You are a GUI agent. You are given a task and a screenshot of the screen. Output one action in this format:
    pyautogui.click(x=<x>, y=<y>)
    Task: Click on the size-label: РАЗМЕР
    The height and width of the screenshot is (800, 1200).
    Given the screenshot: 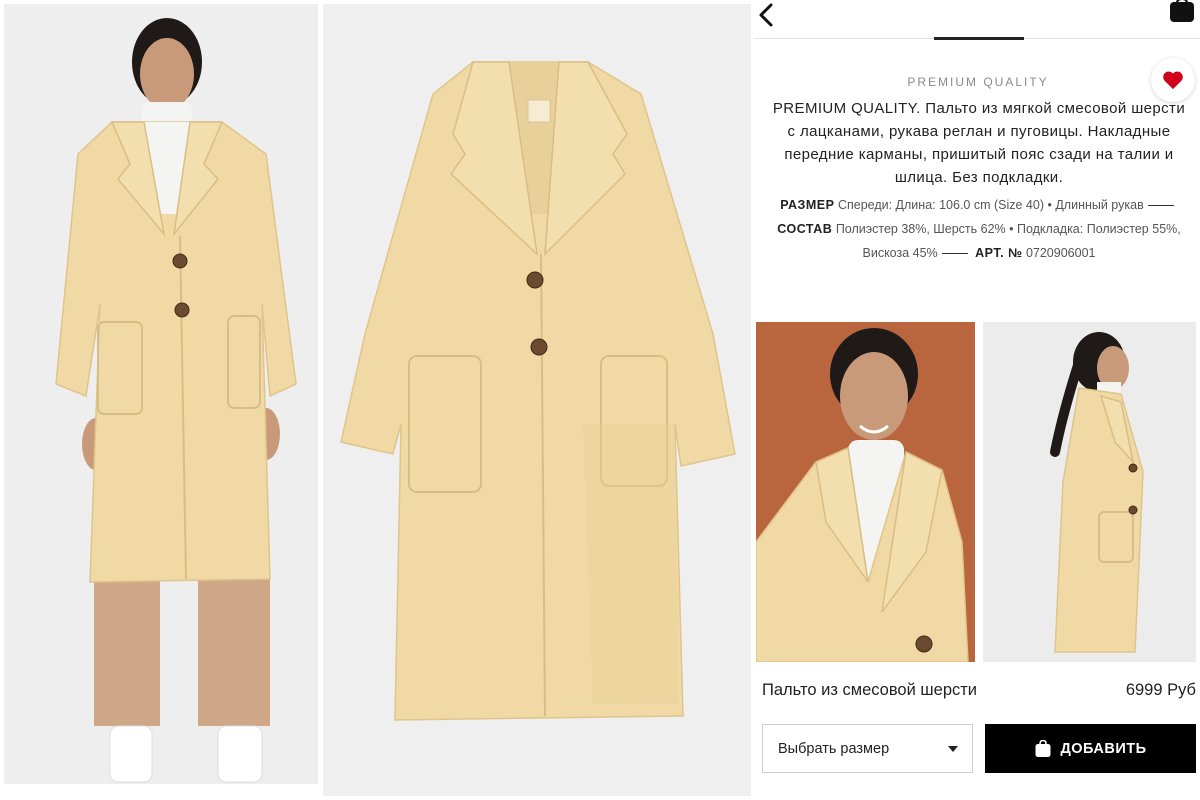 What is the action you would take?
    pyautogui.click(x=807, y=205)
    